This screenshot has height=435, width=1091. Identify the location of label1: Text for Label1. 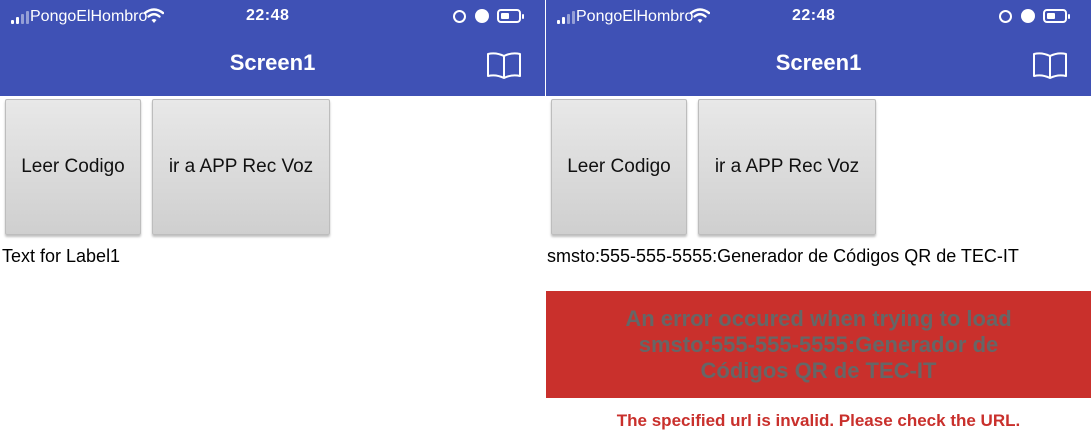
(61, 256).